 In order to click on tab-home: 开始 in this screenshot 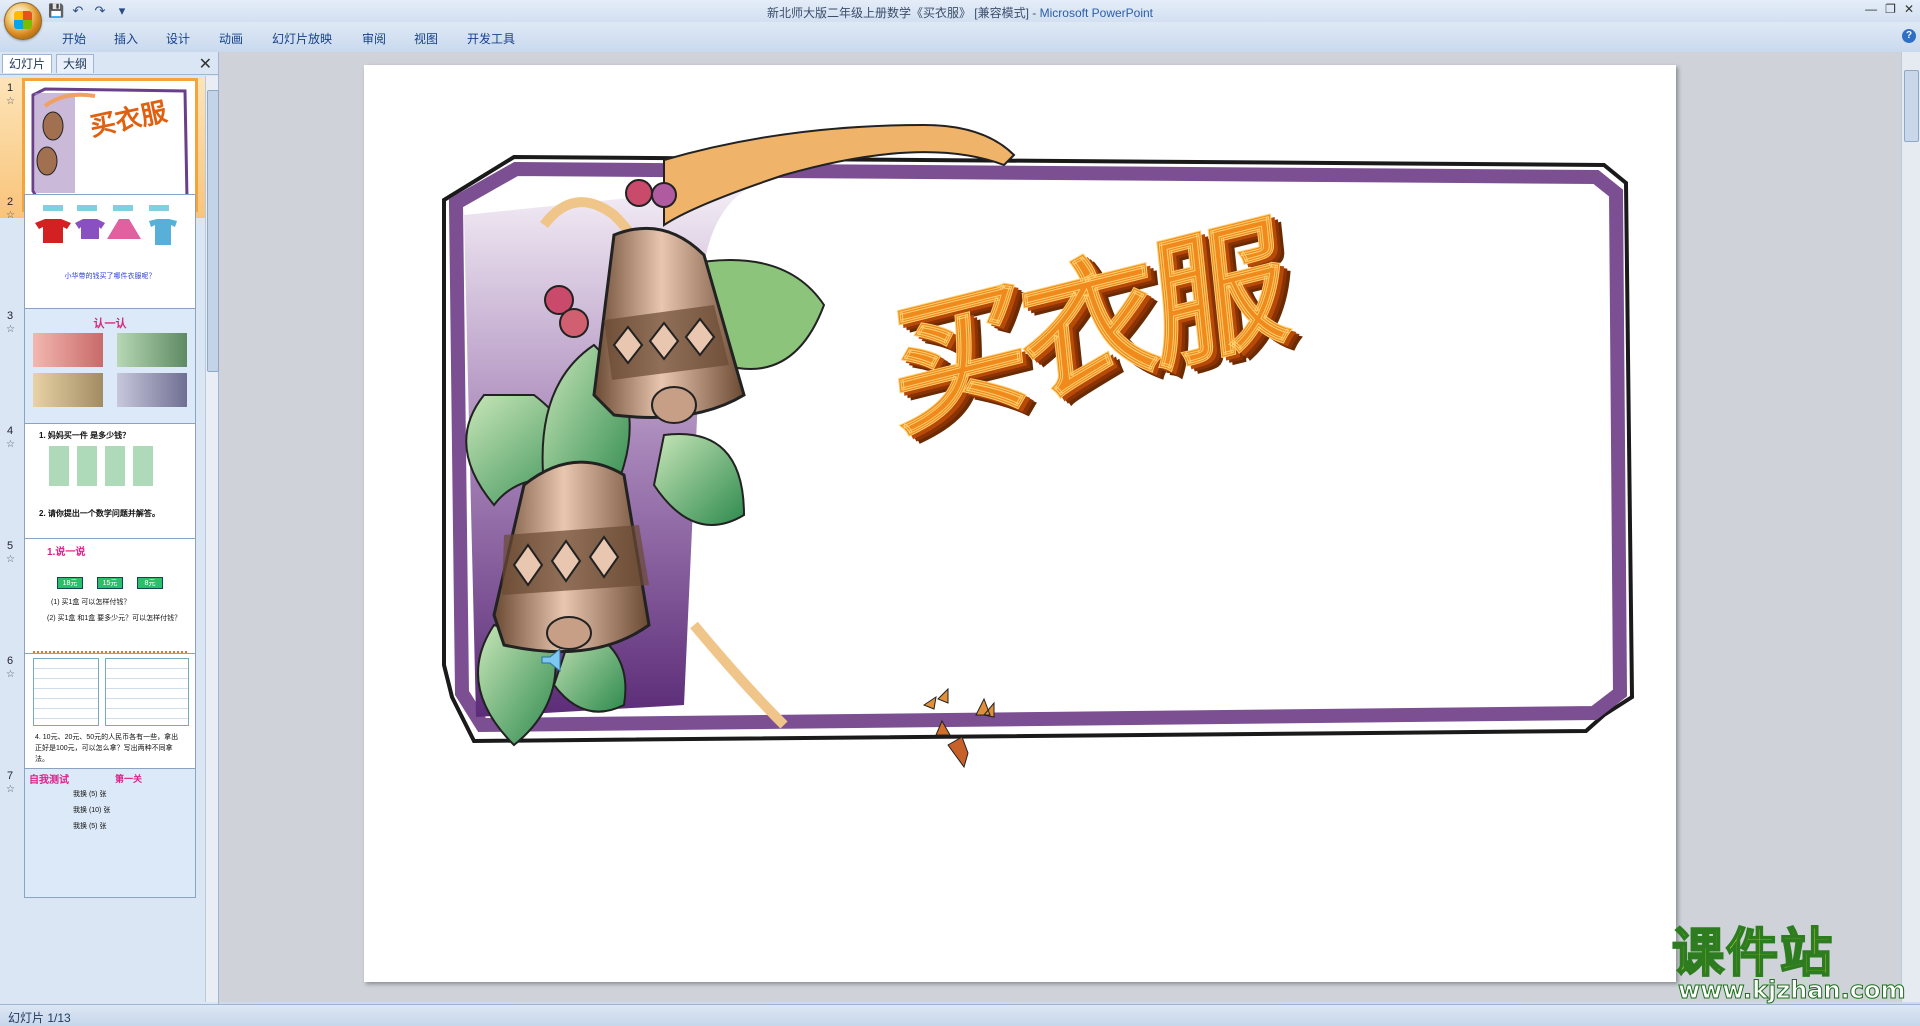, I will do `click(74, 38)`.